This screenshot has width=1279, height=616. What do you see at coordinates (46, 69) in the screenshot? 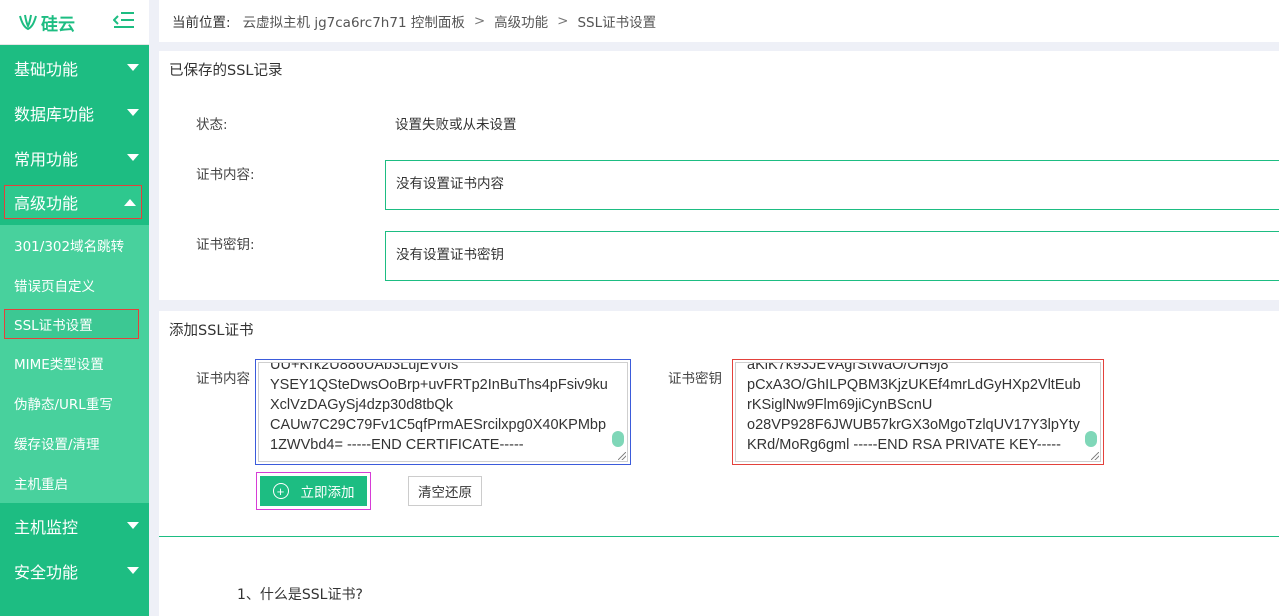
I see `menu-group-label: 基础功能` at bounding box center [46, 69].